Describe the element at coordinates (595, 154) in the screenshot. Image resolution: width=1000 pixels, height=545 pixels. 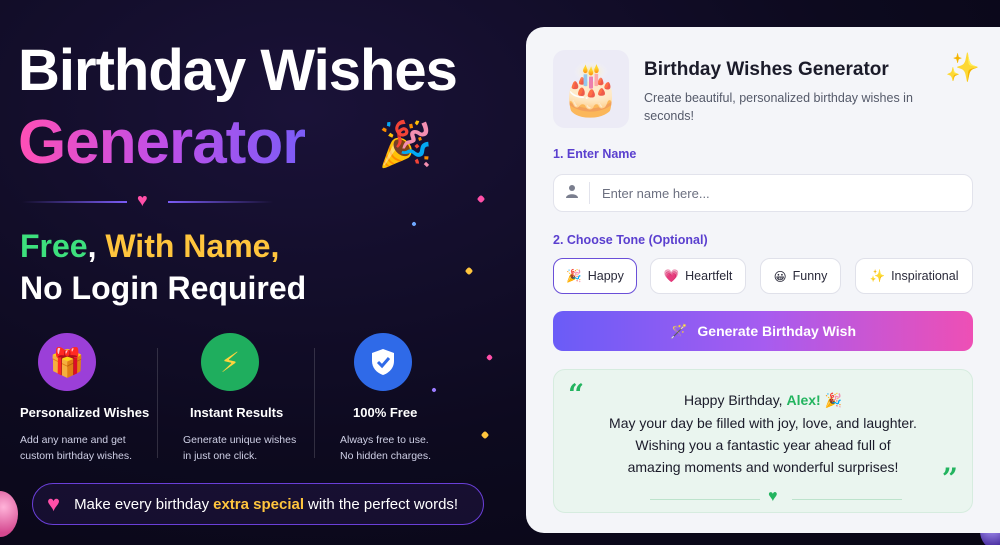
I see `step1-label: 1. Enter Name` at that location.